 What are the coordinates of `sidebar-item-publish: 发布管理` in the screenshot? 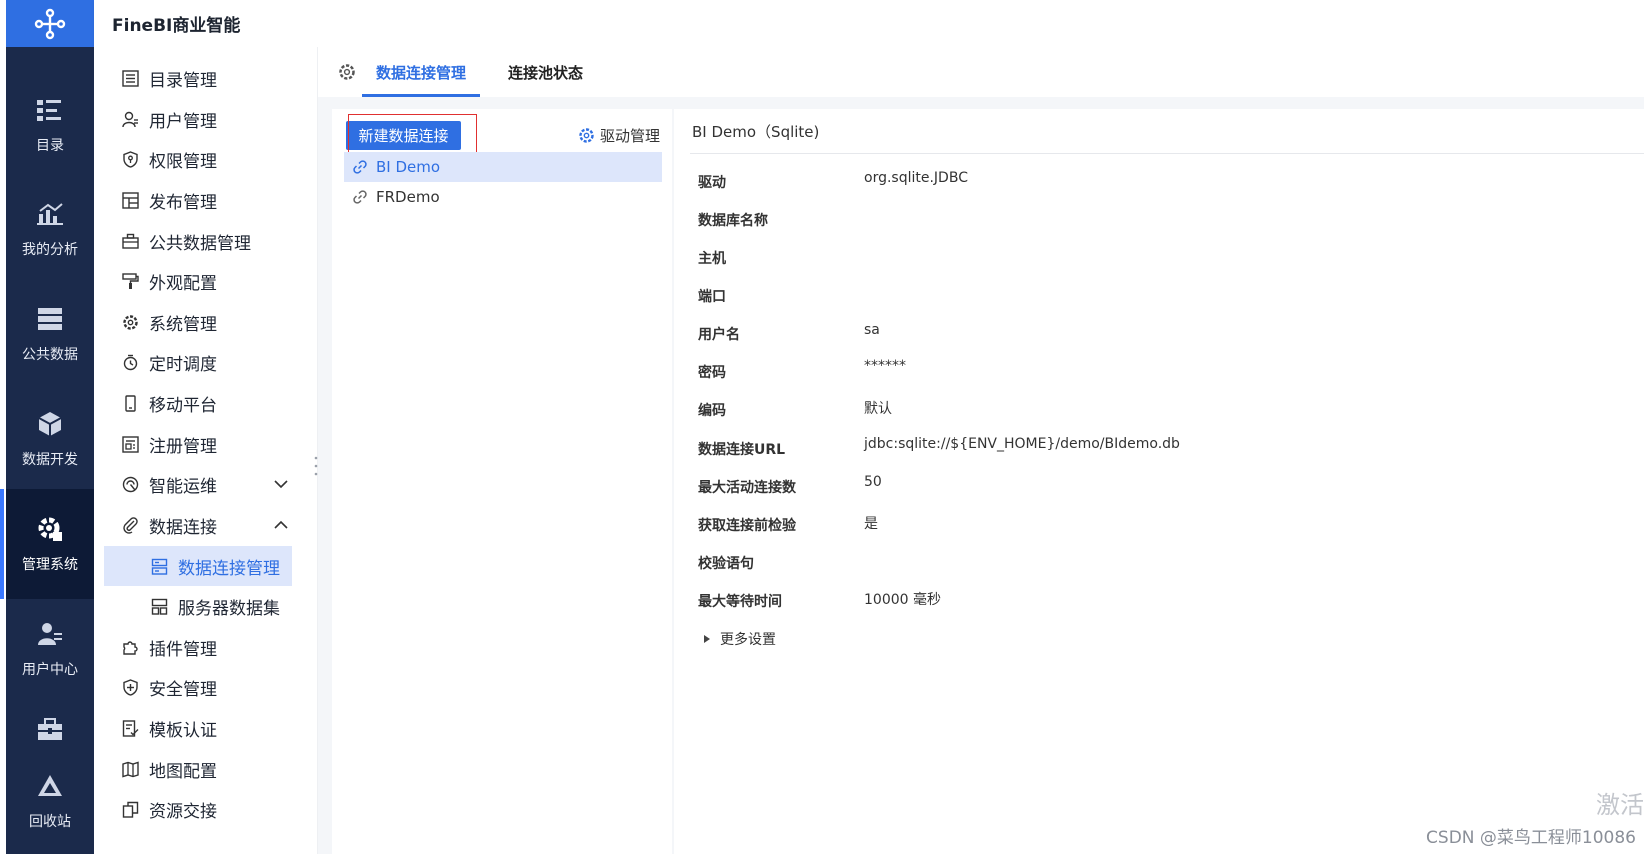 It's located at (206, 200).